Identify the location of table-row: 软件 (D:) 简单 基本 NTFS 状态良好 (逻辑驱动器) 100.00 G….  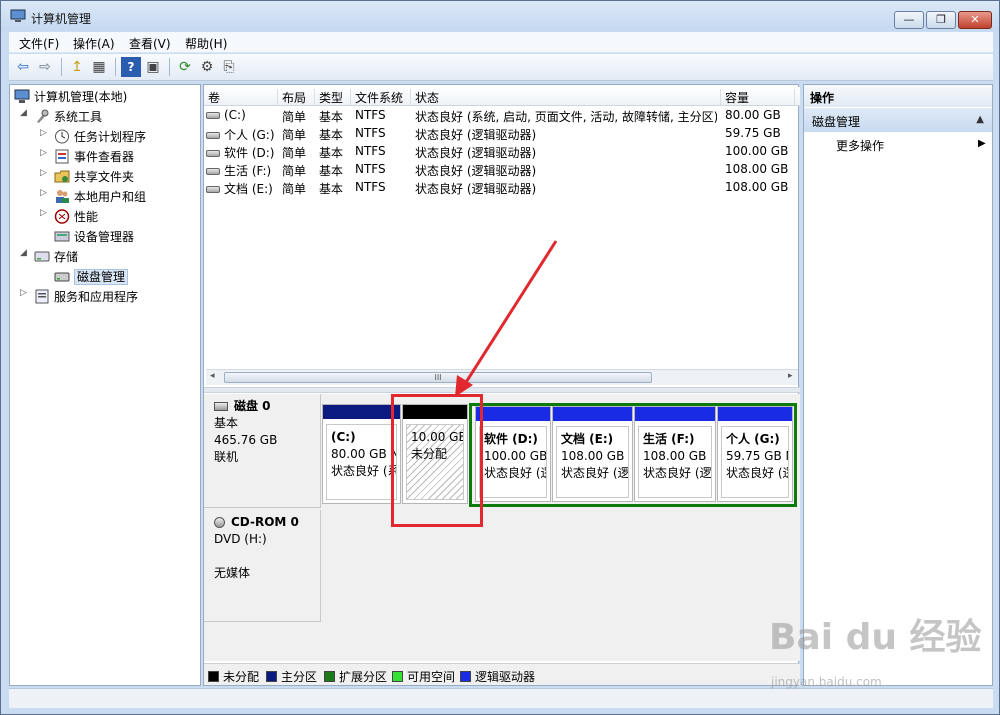
(502, 152).